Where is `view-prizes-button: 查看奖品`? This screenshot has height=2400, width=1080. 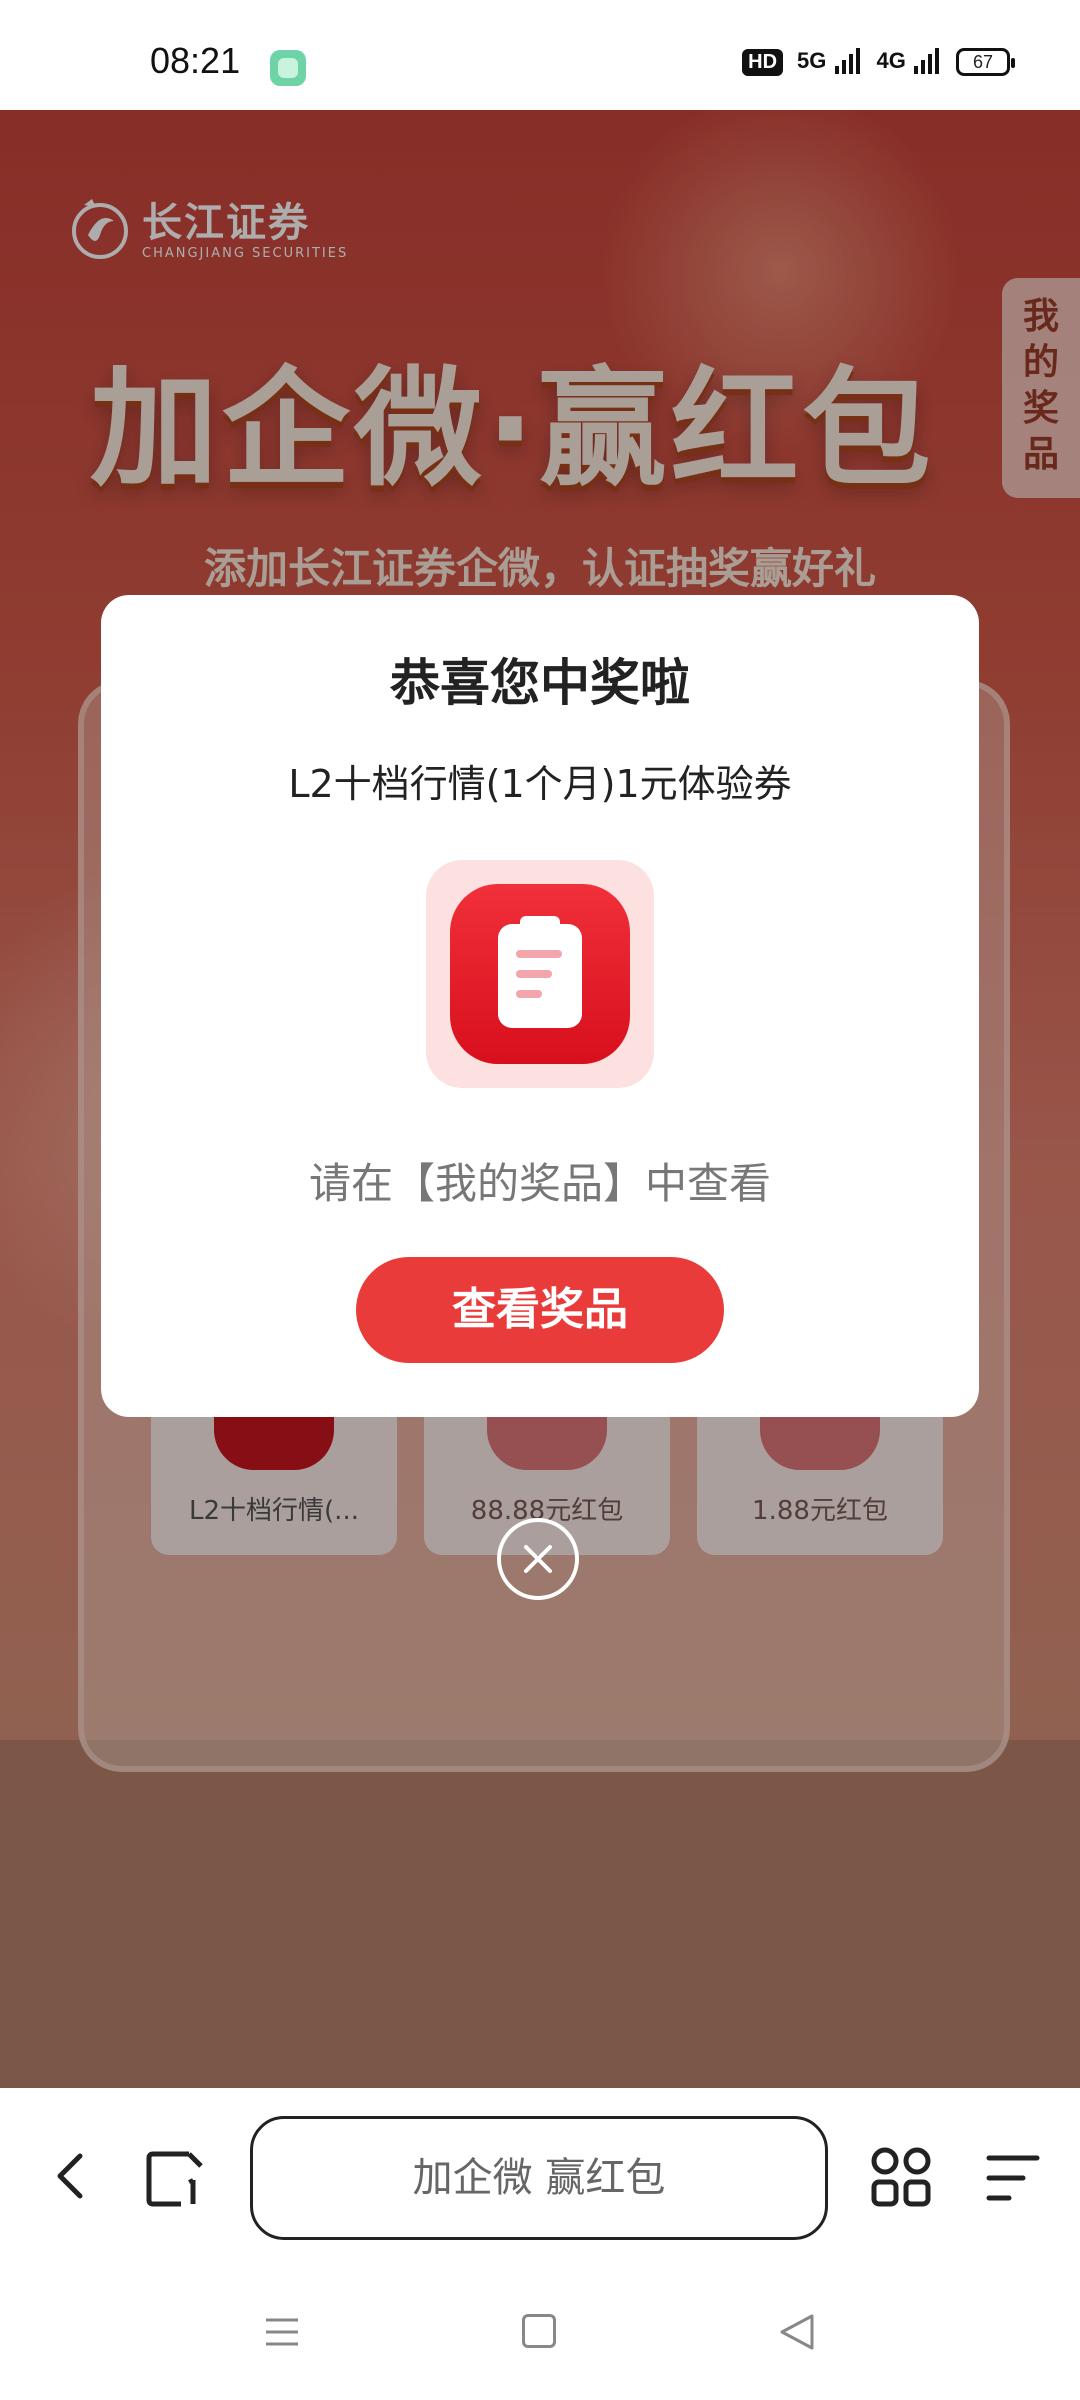 view-prizes-button: 查看奖品 is located at coordinates (540, 1310).